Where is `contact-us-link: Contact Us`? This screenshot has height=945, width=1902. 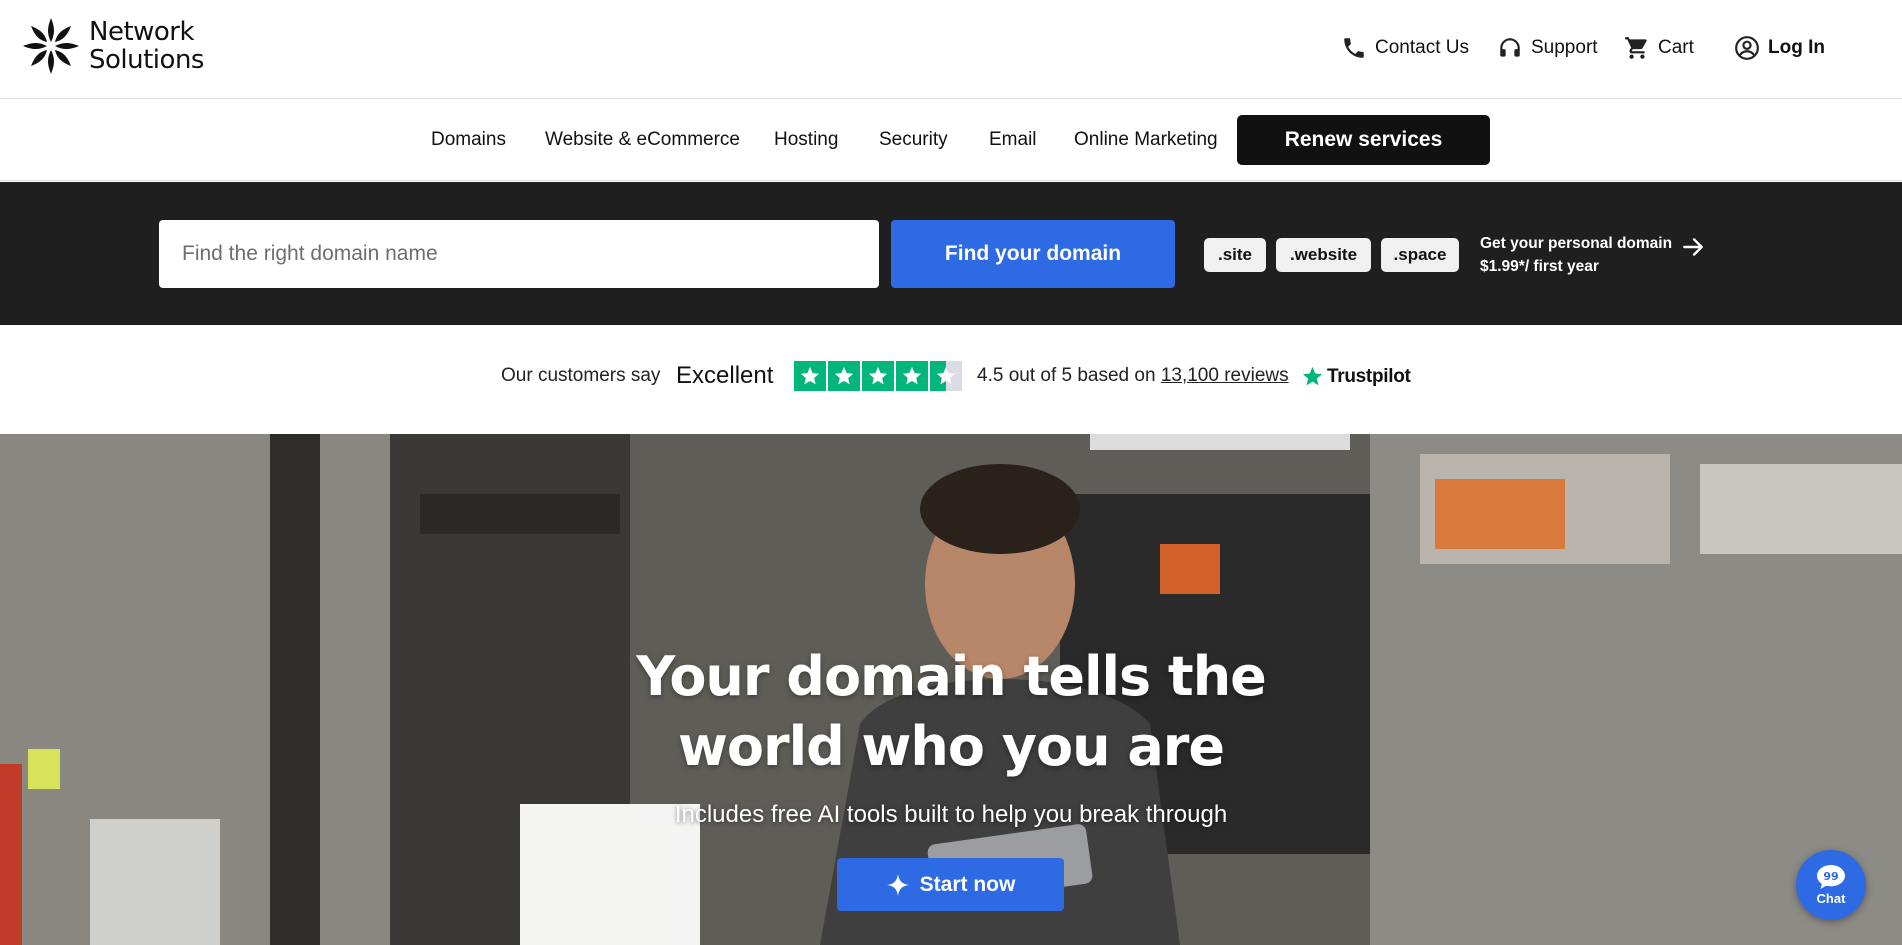 contact-us-link: Contact Us is located at coordinates (1405, 48).